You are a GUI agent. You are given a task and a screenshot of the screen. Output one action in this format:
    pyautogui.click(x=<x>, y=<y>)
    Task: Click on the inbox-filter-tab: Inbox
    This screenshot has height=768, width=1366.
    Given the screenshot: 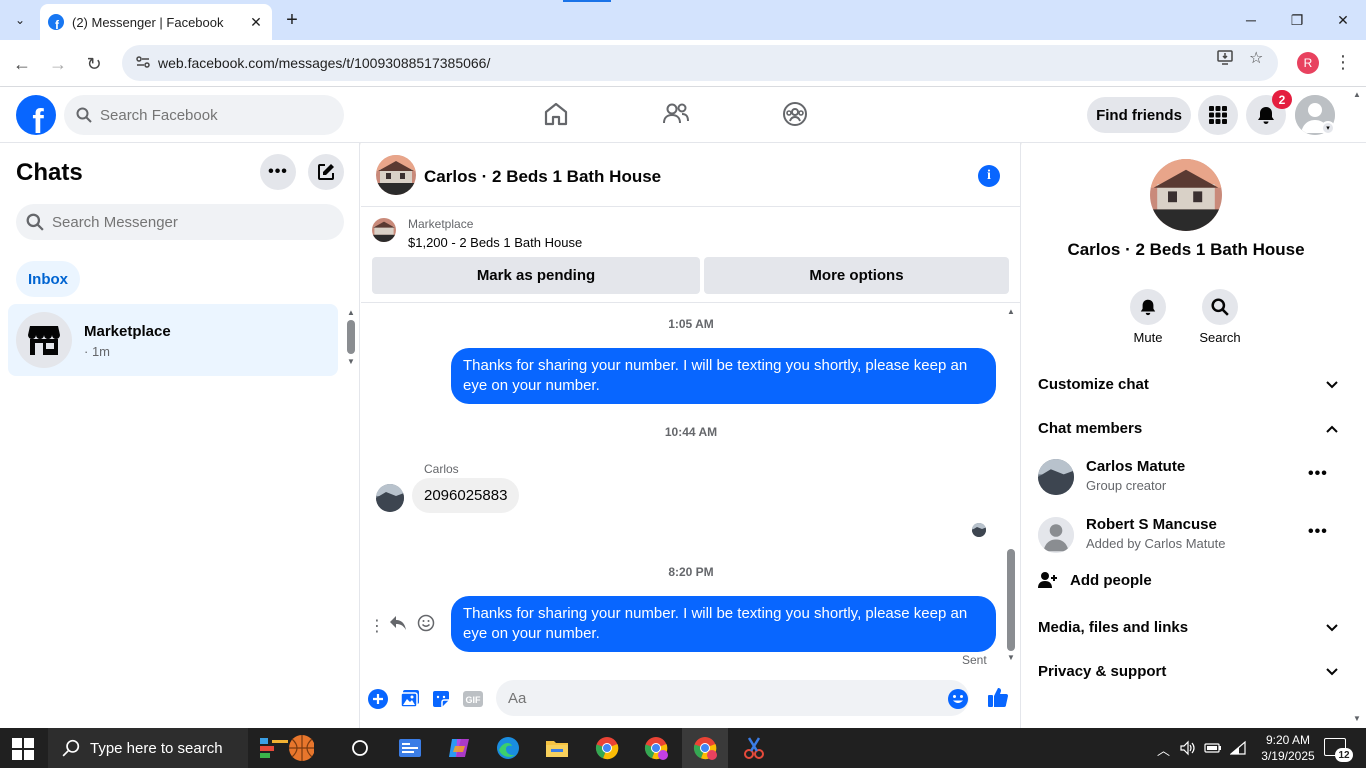 What is the action you would take?
    pyautogui.click(x=48, y=279)
    